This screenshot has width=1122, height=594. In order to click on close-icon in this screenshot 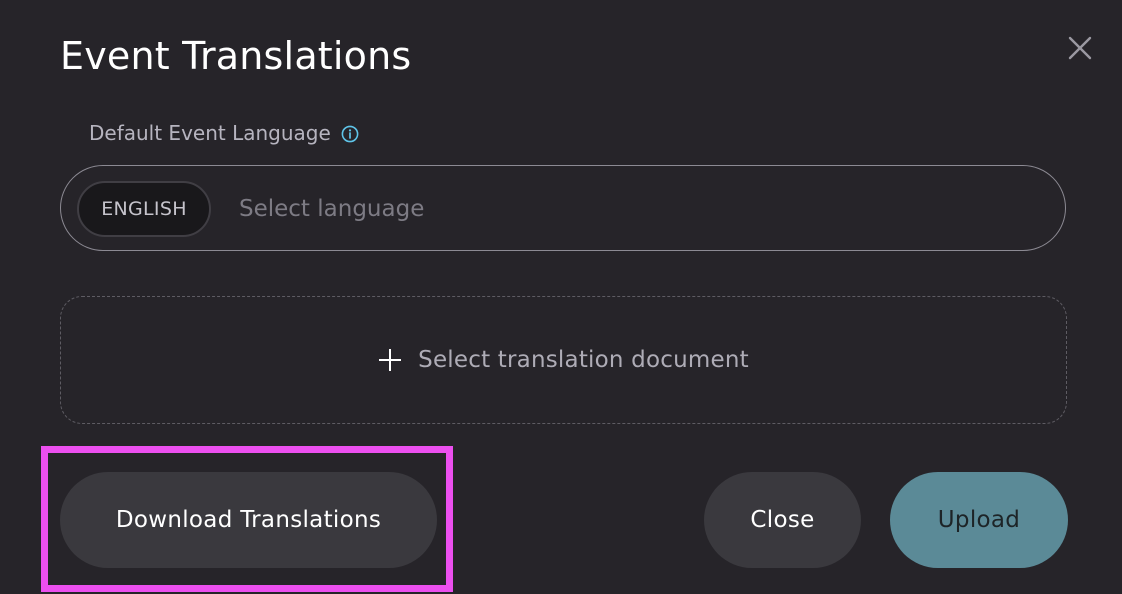, I will do `click(1080, 48)`.